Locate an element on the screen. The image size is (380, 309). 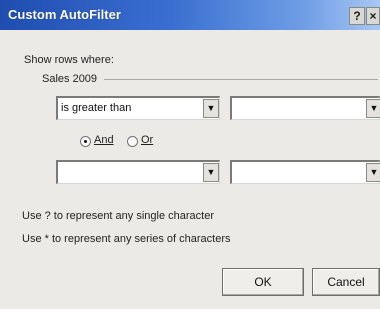
close-button: × is located at coordinates (373, 16).